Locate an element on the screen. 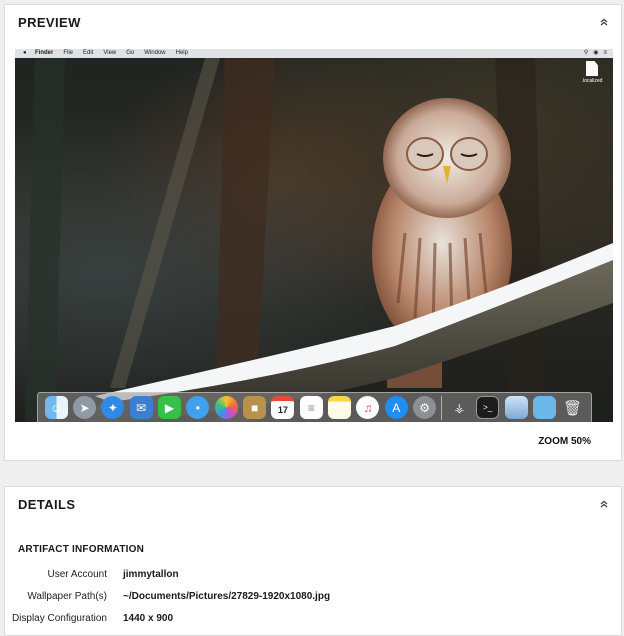 This screenshot has height=636, width=624. preview-title: PREVIEW is located at coordinates (49, 22).